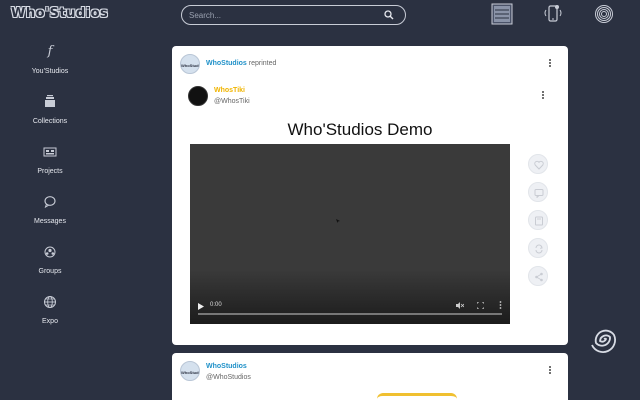 The height and width of the screenshot is (400, 640). I want to click on search-bar, so click(293, 15).